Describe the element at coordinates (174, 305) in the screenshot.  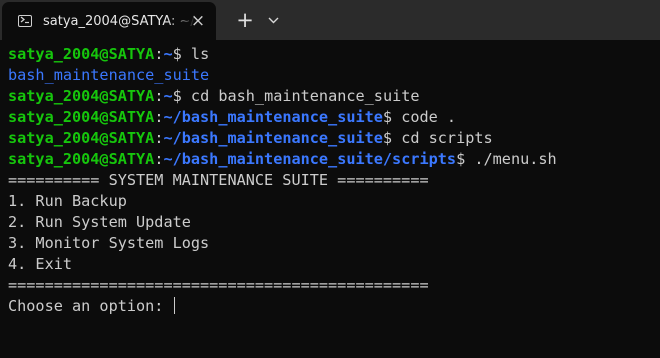
I see `text-cursor` at that location.